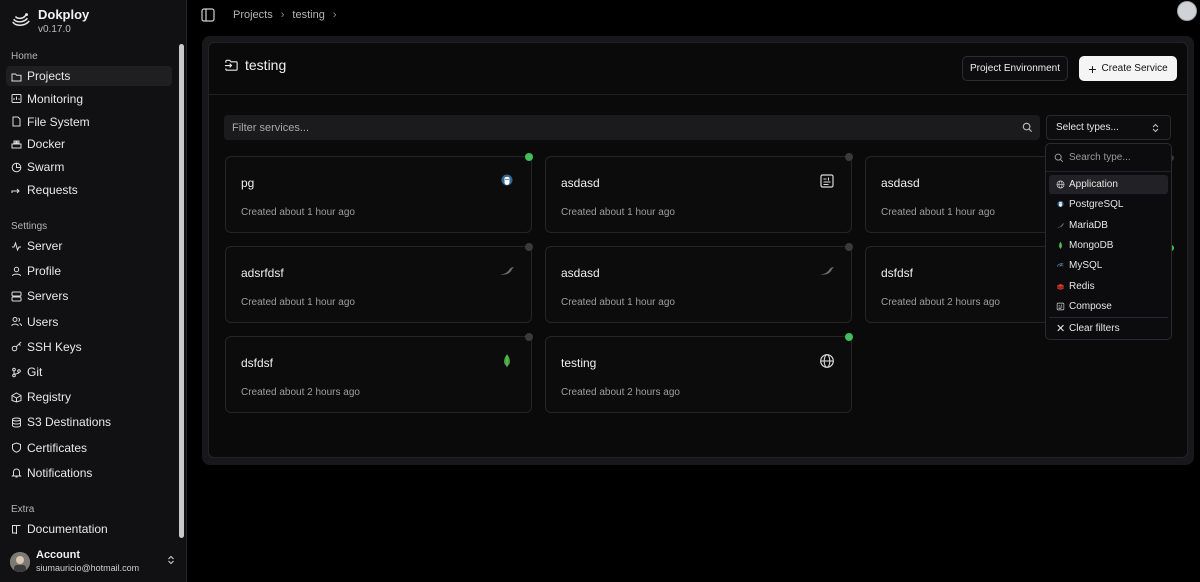 The image size is (1200, 582). I want to click on sidebar-scroll-thumb, so click(181, 291).